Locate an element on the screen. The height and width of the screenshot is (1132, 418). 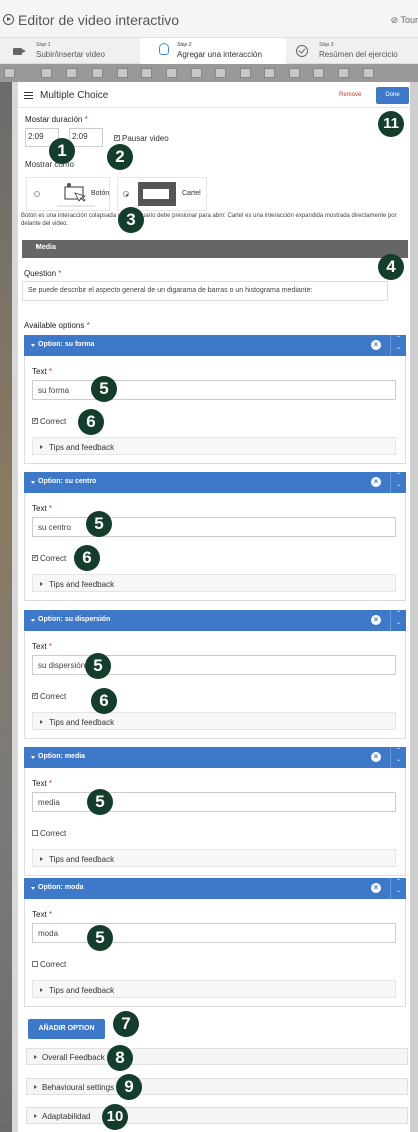
tab-step-2: Step 2 Agregar una interacción is located at coordinates (213, 51).